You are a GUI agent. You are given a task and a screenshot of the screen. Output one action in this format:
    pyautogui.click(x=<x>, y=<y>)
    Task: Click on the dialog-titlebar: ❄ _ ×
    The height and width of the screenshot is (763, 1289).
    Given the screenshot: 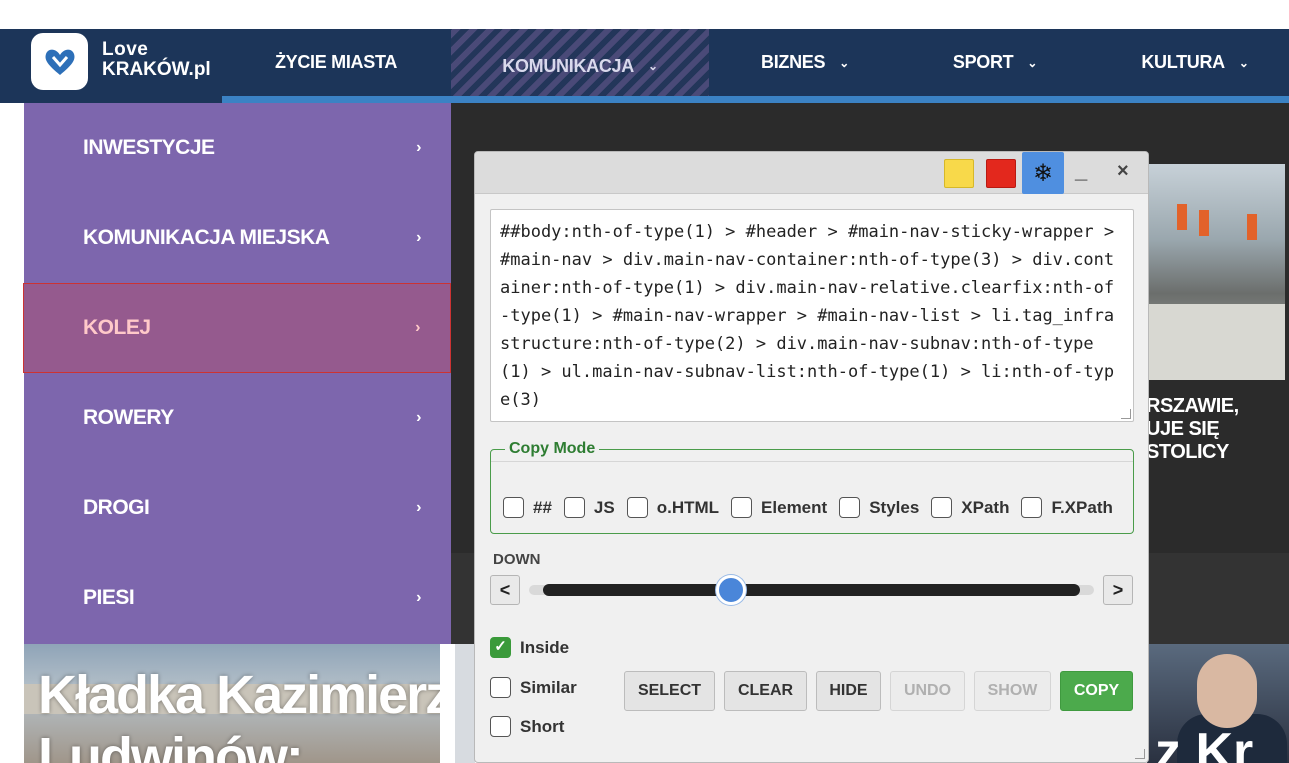 What is the action you would take?
    pyautogui.click(x=811, y=173)
    